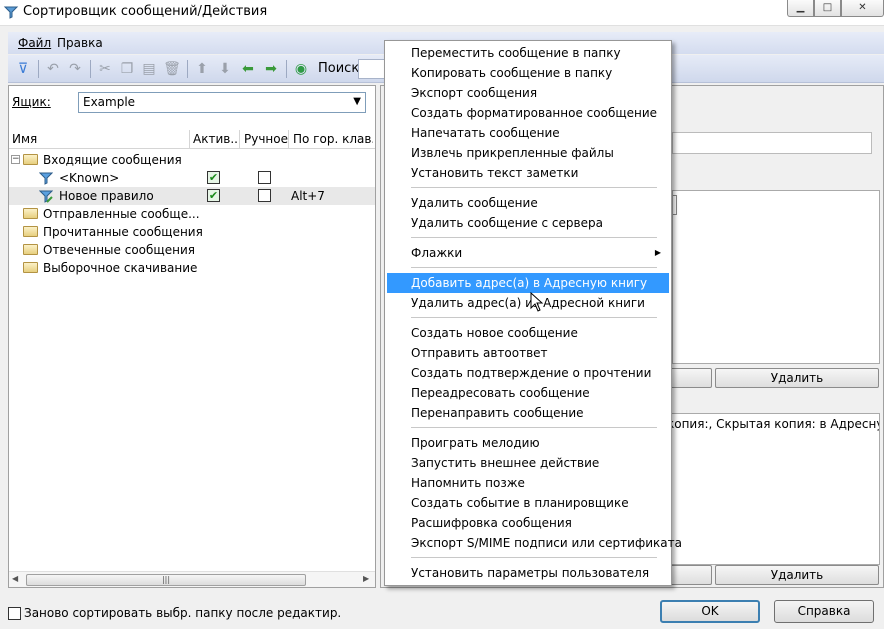 The height and width of the screenshot is (629, 884). What do you see at coordinates (528, 303) in the screenshot?
I see `menu-item-remove-address: Удалить адрес(а) из Адресной книги` at bounding box center [528, 303].